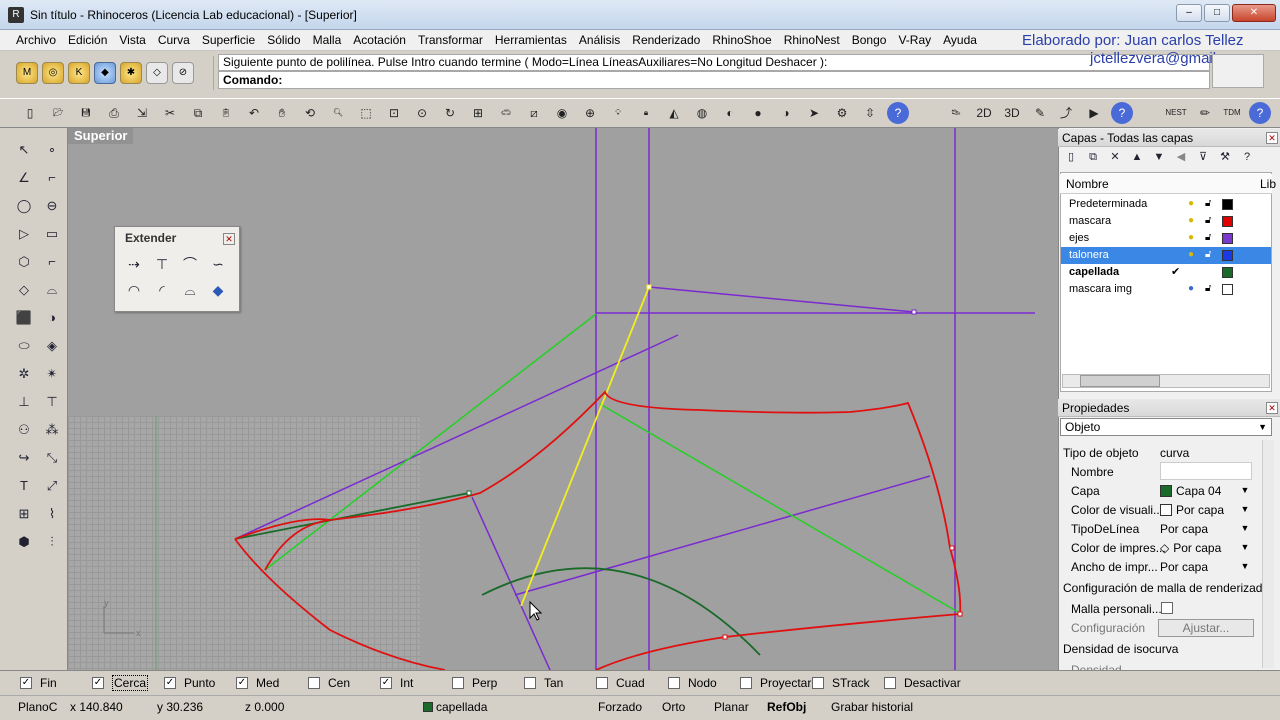 Image resolution: width=1280 pixels, height=720 pixels. I want to click on prop-value-print-color: ◇ Por capa, so click(1190, 548).